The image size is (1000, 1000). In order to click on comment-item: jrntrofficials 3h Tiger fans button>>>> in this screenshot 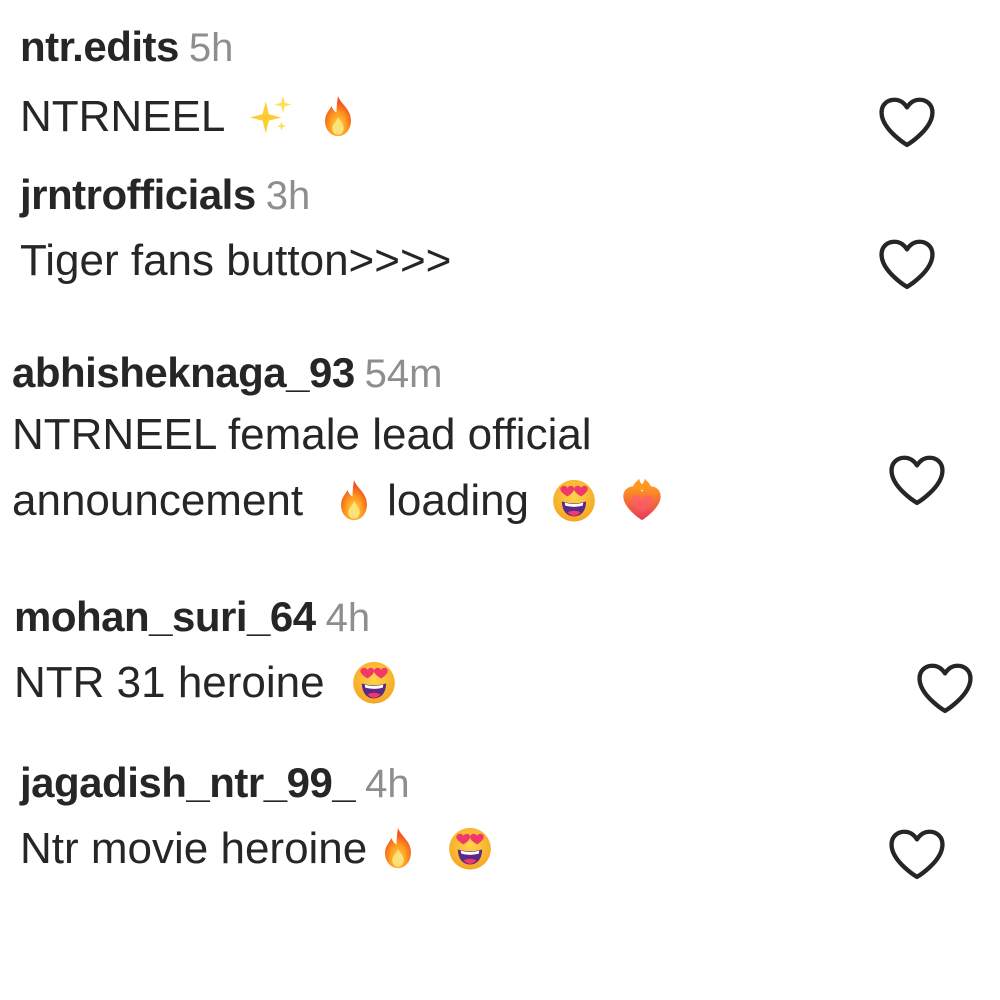, I will do `click(235, 234)`.